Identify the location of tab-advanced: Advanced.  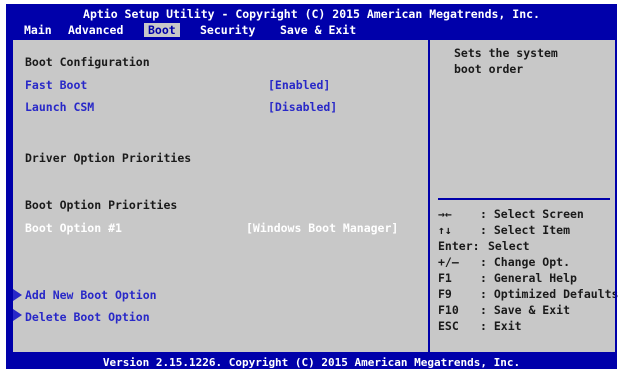
(95, 30).